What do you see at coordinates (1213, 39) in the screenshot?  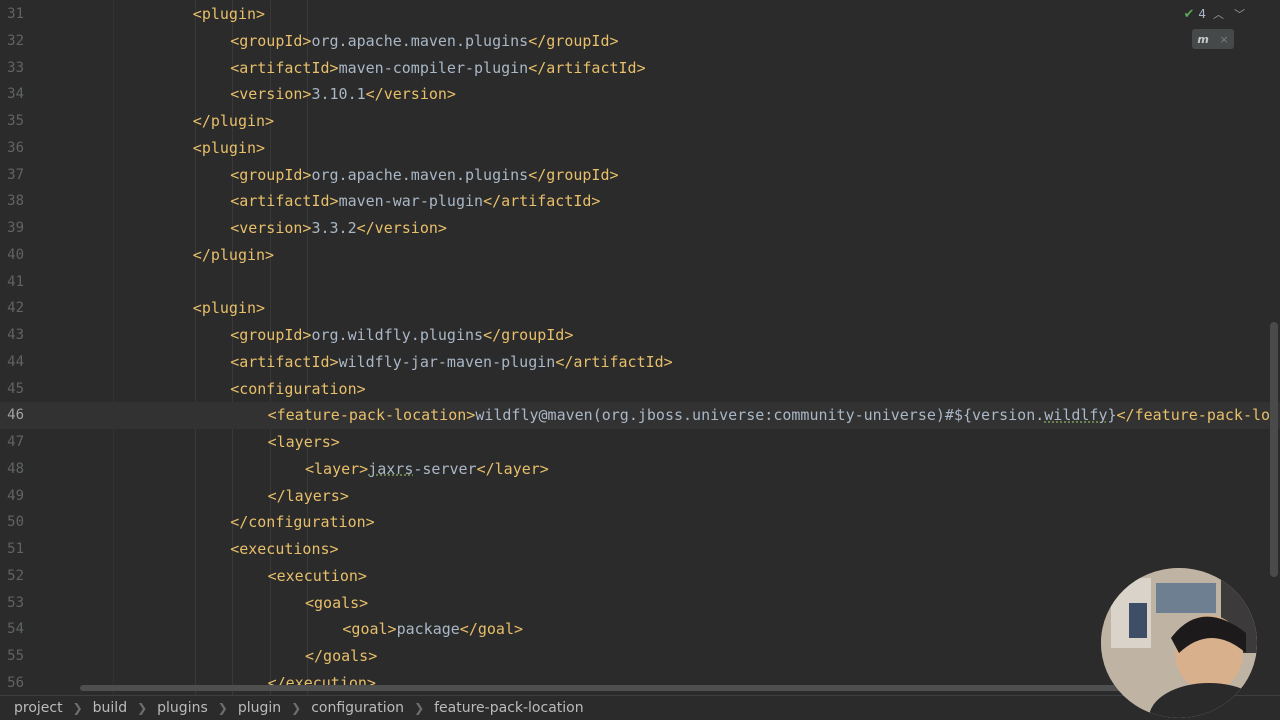 I see `maven-reload-button: m ×` at bounding box center [1213, 39].